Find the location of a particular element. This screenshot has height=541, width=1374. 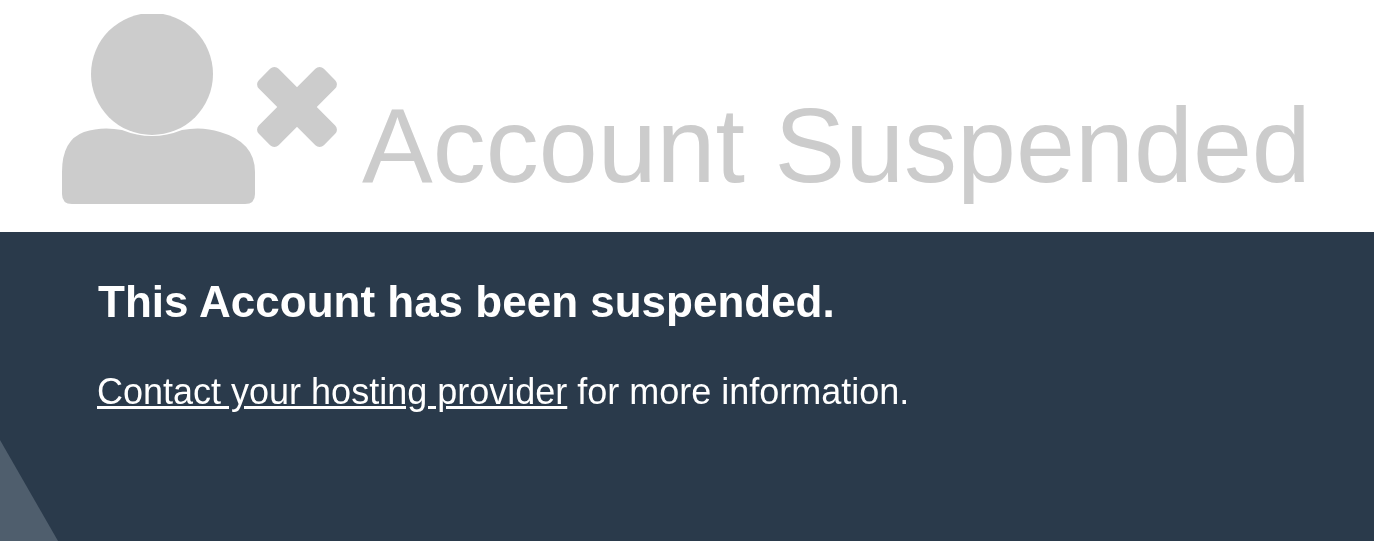

info-sentence: Contact your hosting provider for more information. is located at coordinates (504, 392).